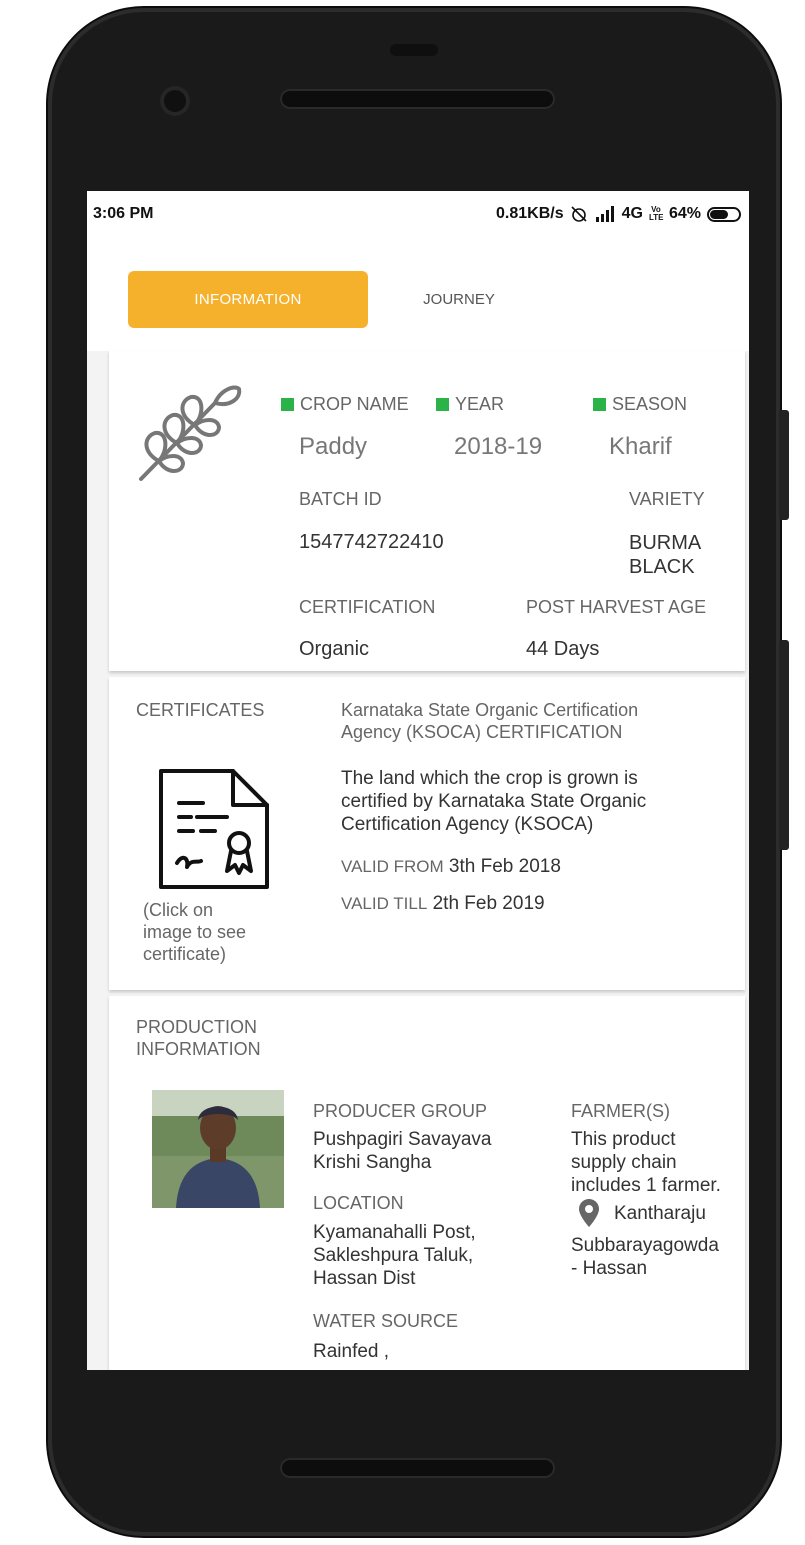 Image resolution: width=805 pixels, height=1545 pixels. What do you see at coordinates (354, 404) in the screenshot?
I see `crop-name-label-text: CROP NAME` at bounding box center [354, 404].